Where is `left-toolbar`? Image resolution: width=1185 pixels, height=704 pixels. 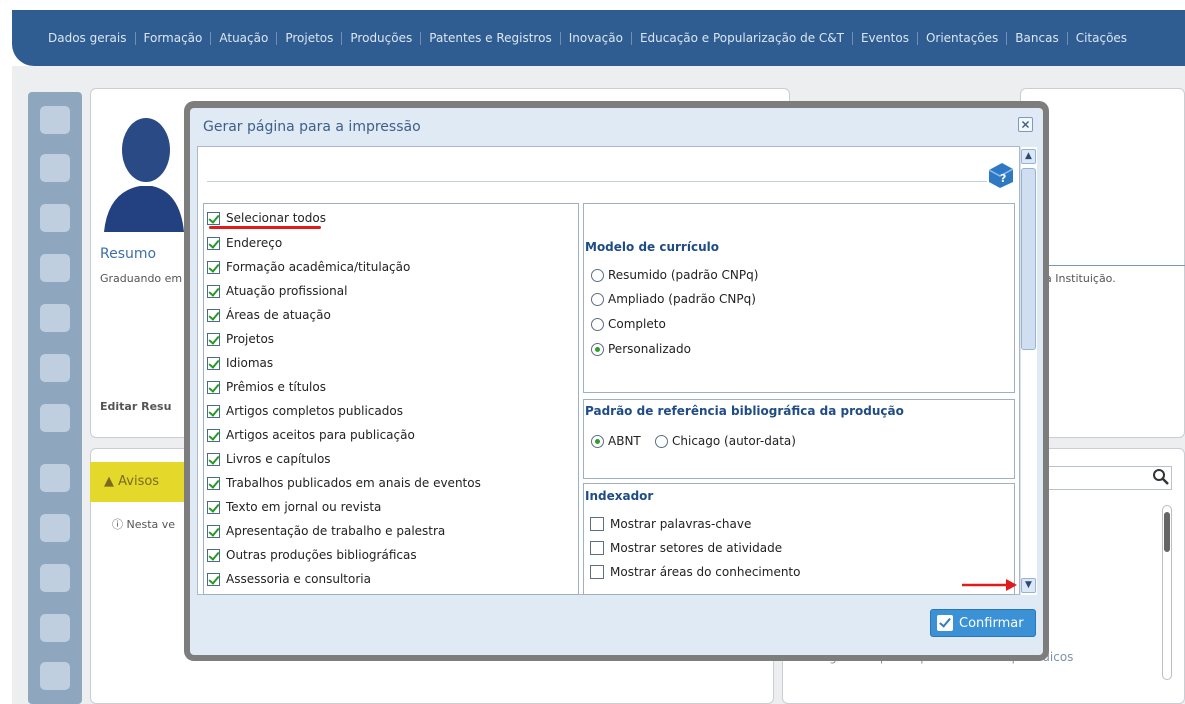
left-toolbar is located at coordinates (55, 398).